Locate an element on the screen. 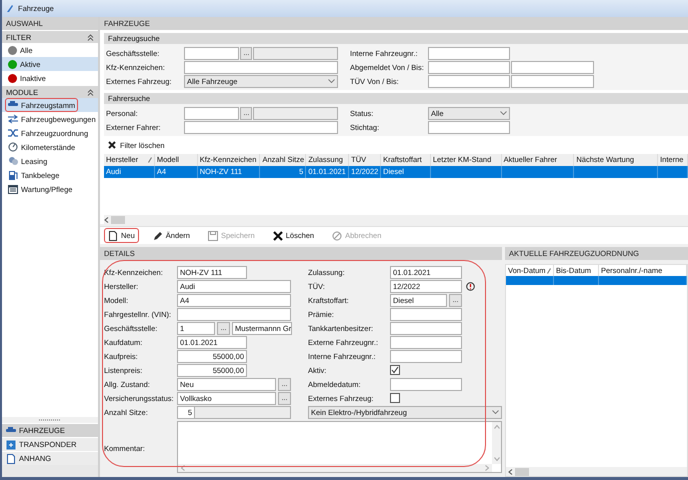 Image resolution: width=688 pixels, height=480 pixels. pencil-icon is located at coordinates (157, 235).